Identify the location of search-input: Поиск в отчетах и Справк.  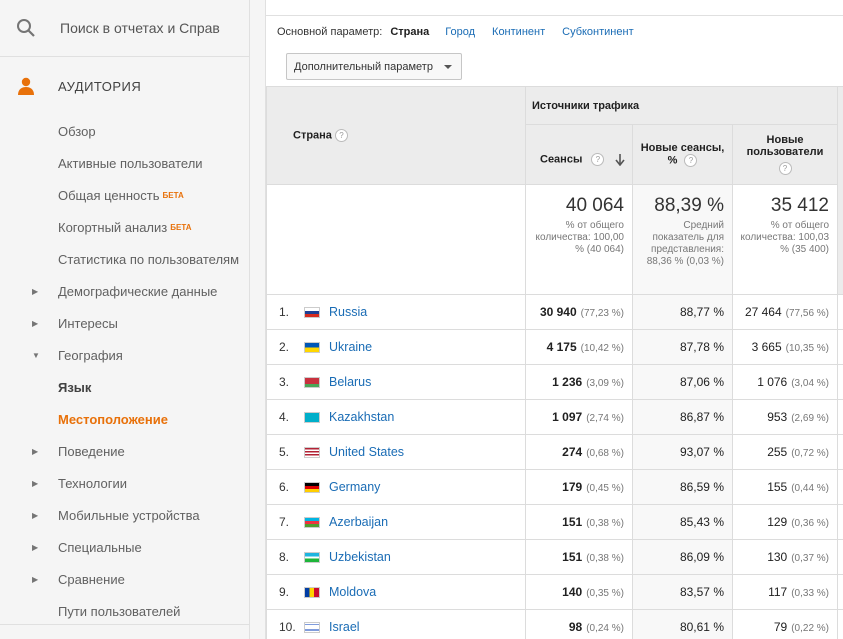
(140, 28).